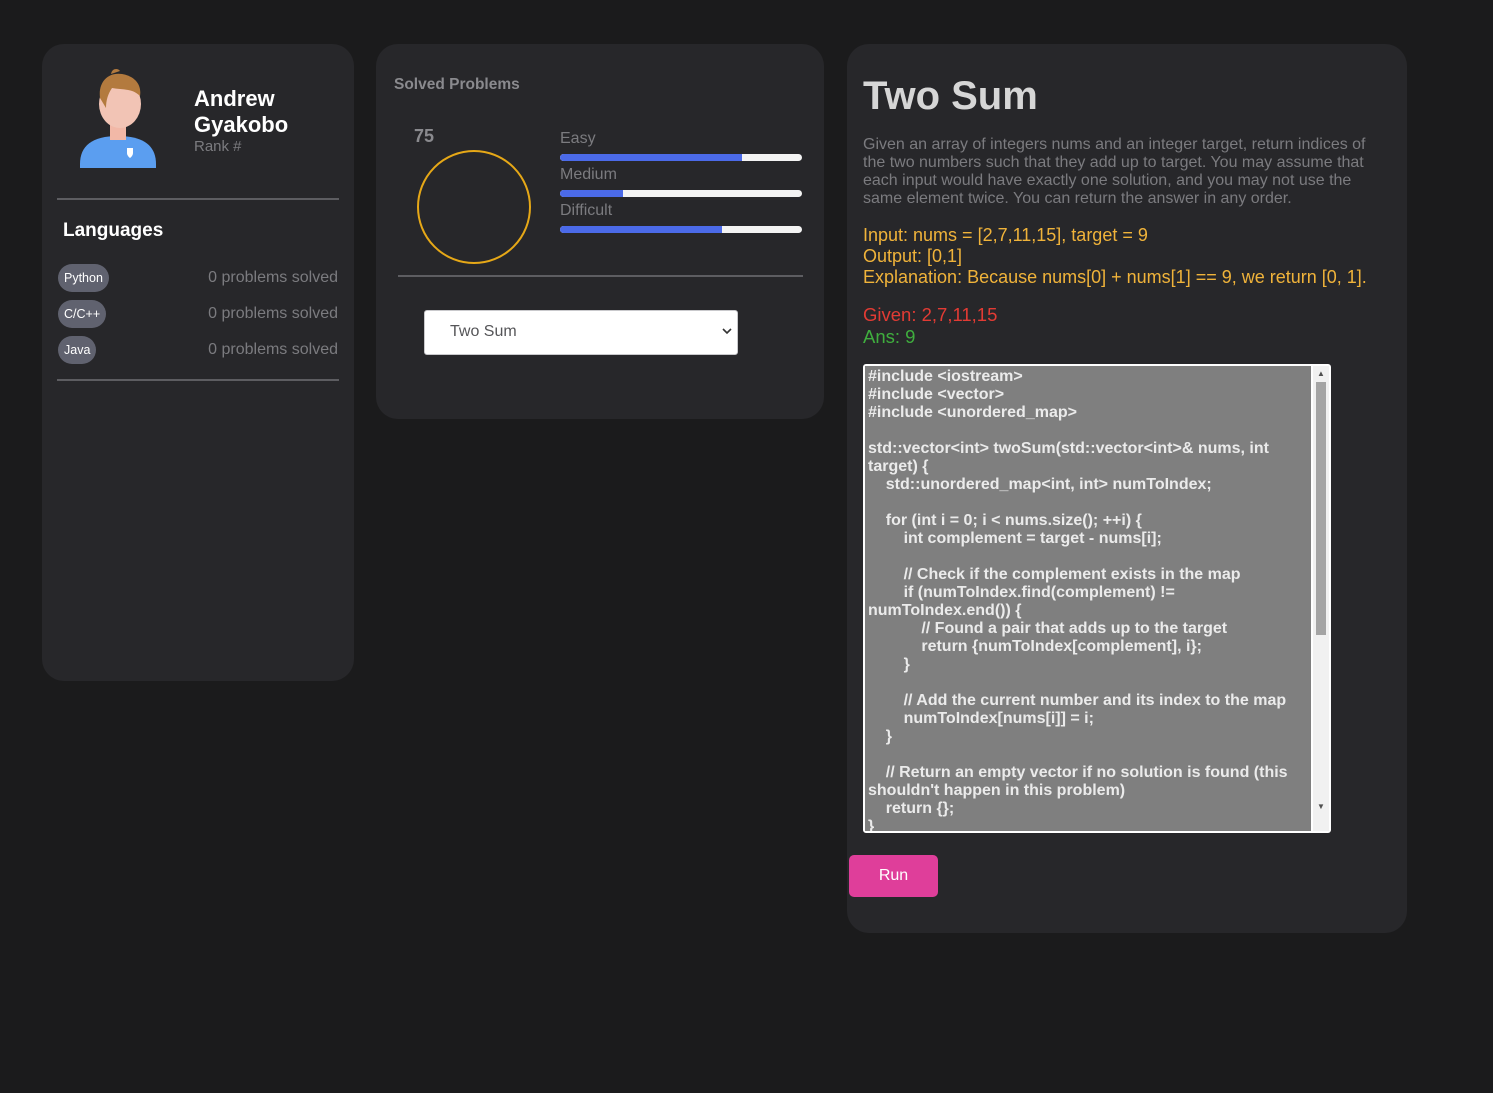 This screenshot has width=1493, height=1093. I want to click on language-row-cpp: C/C++ 0 problems solved, so click(198, 314).